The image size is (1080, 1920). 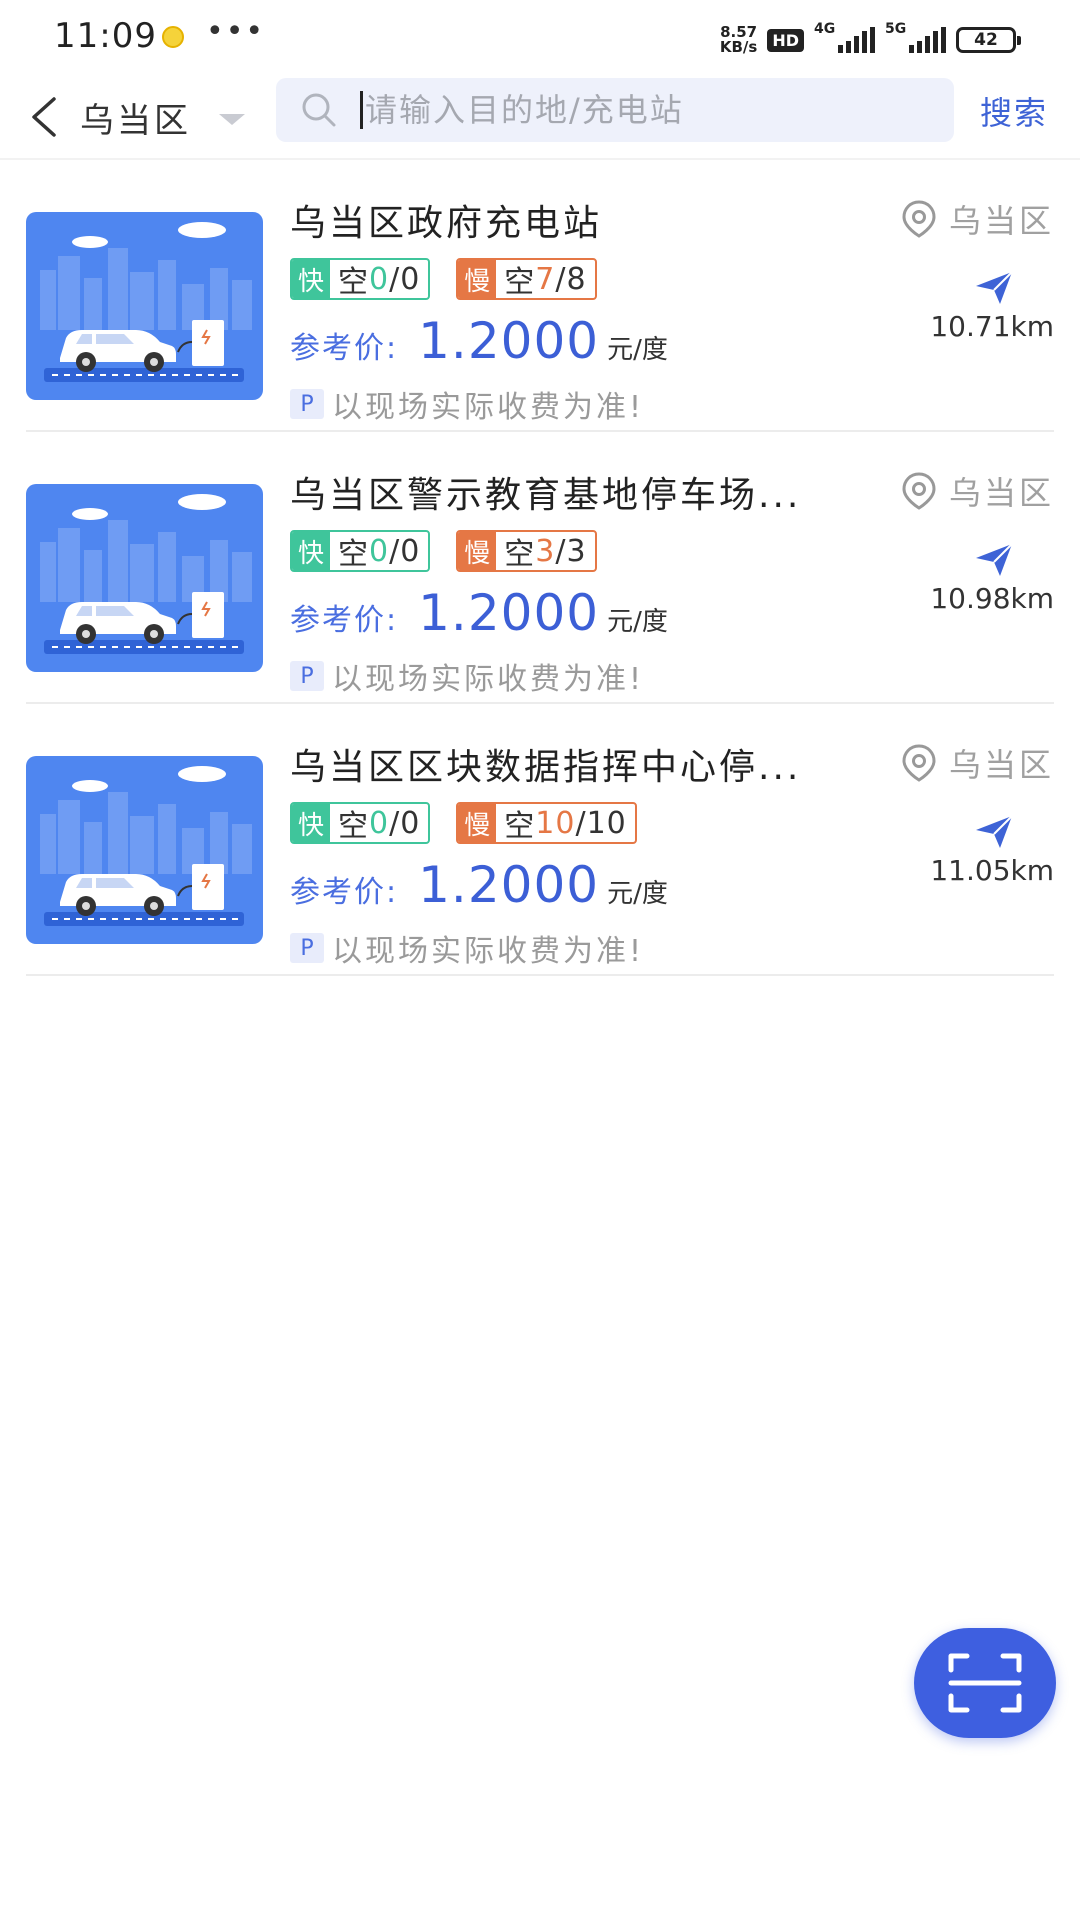 I want to click on slow-free-count: 3, so click(x=545, y=551).